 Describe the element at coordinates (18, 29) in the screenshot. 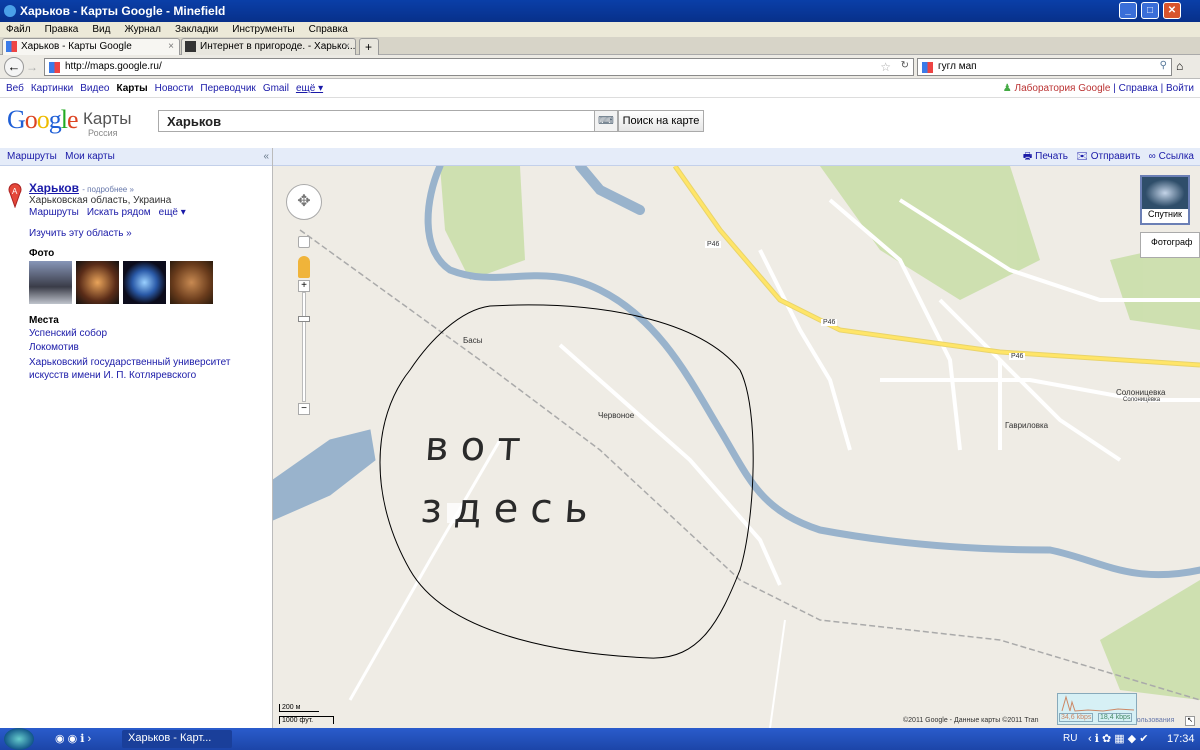

I see `menu-file: Файл` at that location.